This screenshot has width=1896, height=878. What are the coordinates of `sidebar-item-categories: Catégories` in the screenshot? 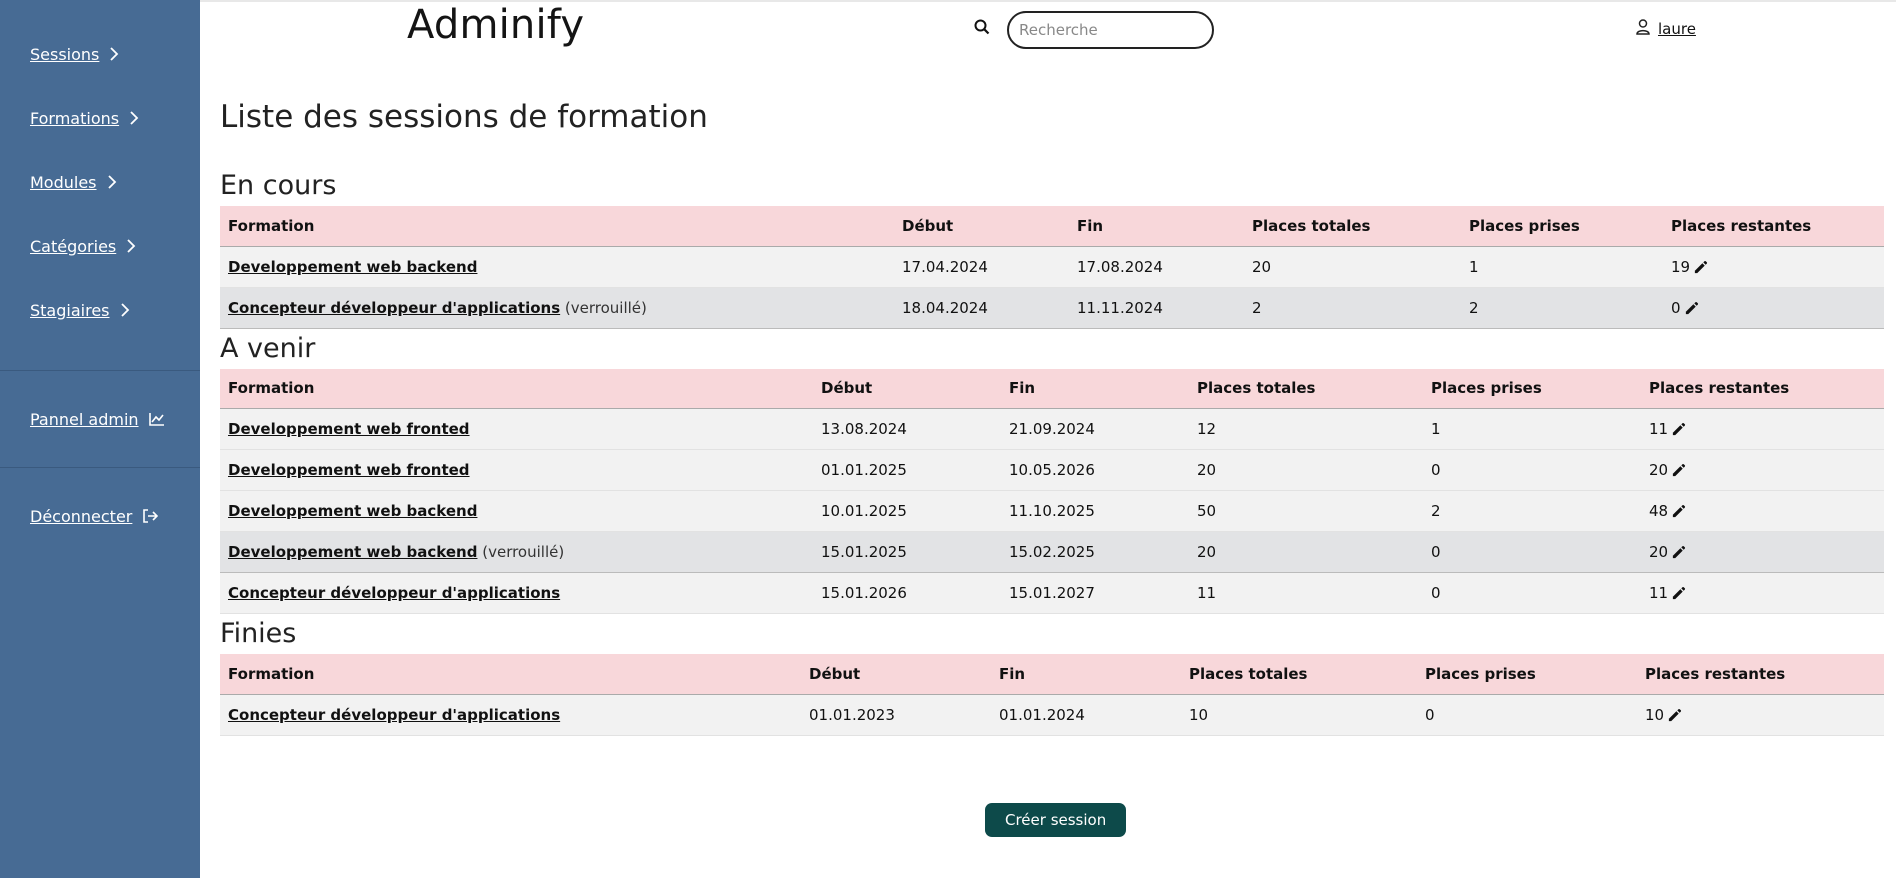 It's located at (100, 246).